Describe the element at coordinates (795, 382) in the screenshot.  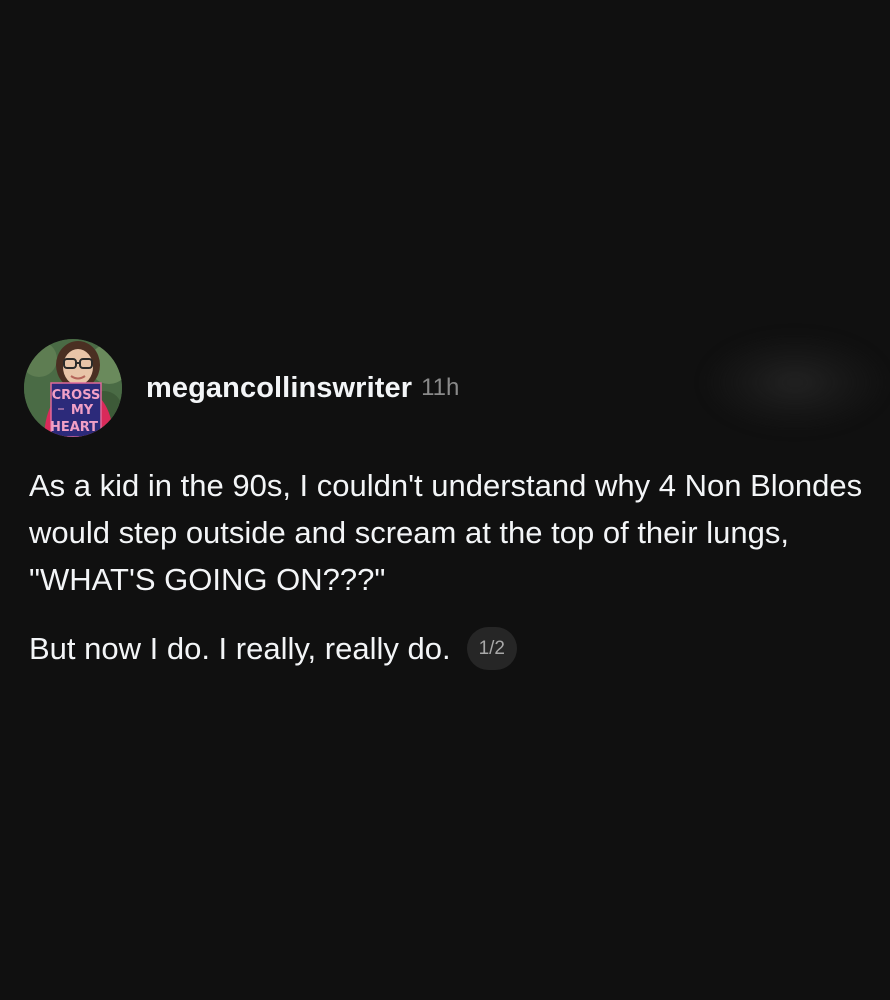
I see `background-smudge` at that location.